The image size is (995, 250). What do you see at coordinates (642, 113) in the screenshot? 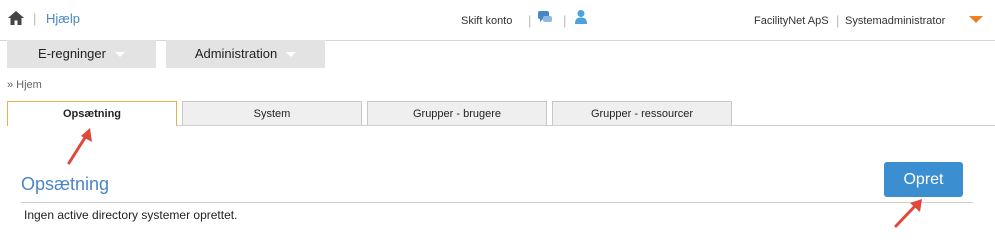
I see `tab-grupper-ressourcer: Grupper - ressourcer` at bounding box center [642, 113].